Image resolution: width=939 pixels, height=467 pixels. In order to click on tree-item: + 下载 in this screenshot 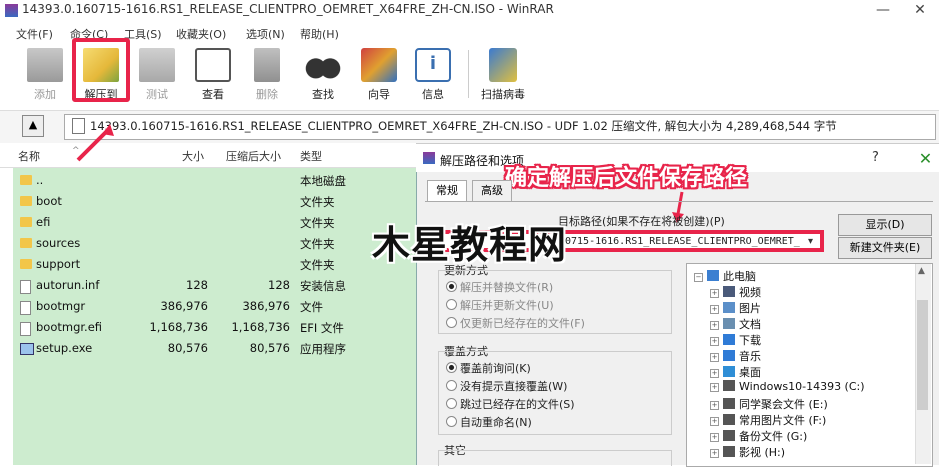, I will do `click(735, 340)`.